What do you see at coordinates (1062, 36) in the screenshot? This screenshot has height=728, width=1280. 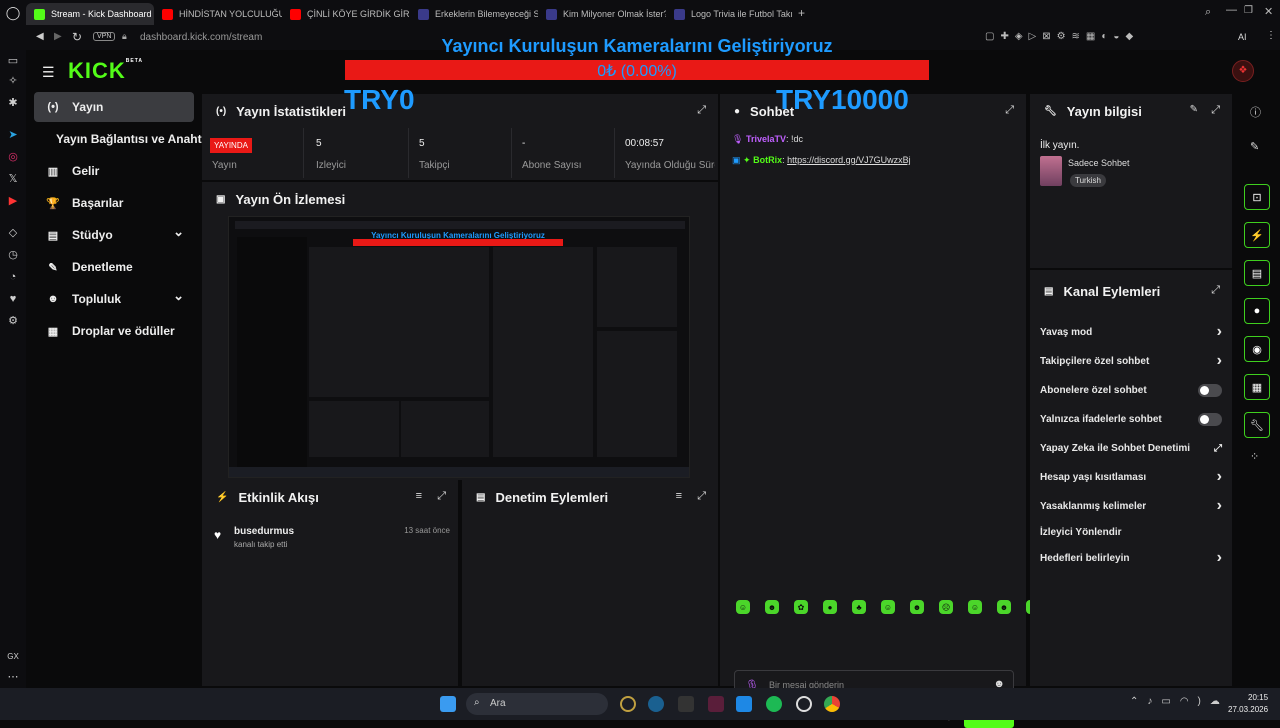 I see `extensions-icons: ▢✚◈▷⊠⚙≋▦◐◒◆` at bounding box center [1062, 36].